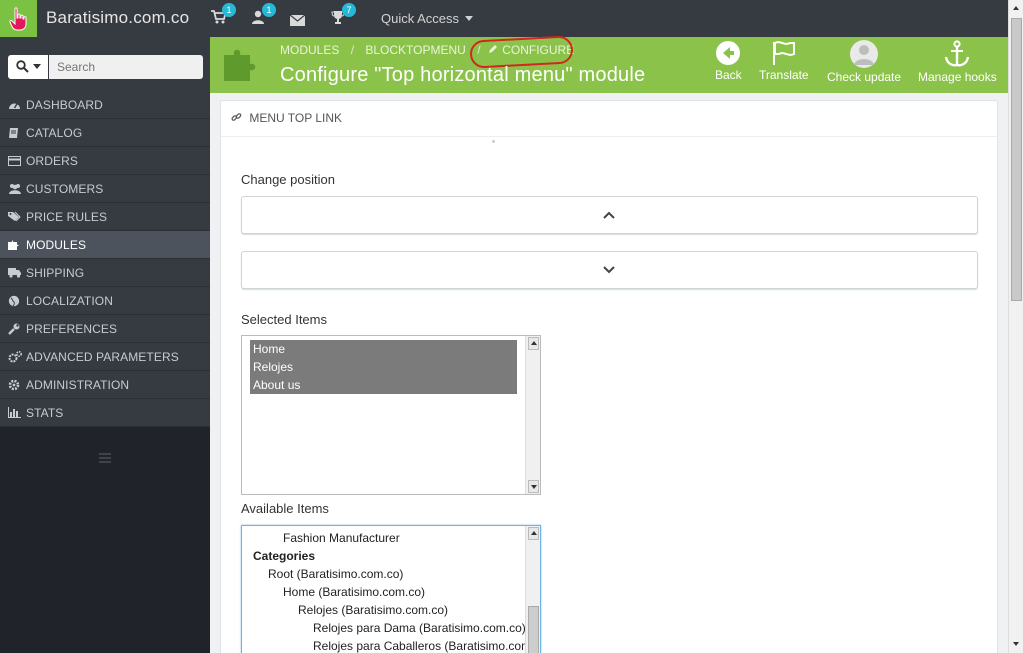  I want to click on breadcrumb-blocktopmenu: BLOCKTOPMENU, so click(415, 50).